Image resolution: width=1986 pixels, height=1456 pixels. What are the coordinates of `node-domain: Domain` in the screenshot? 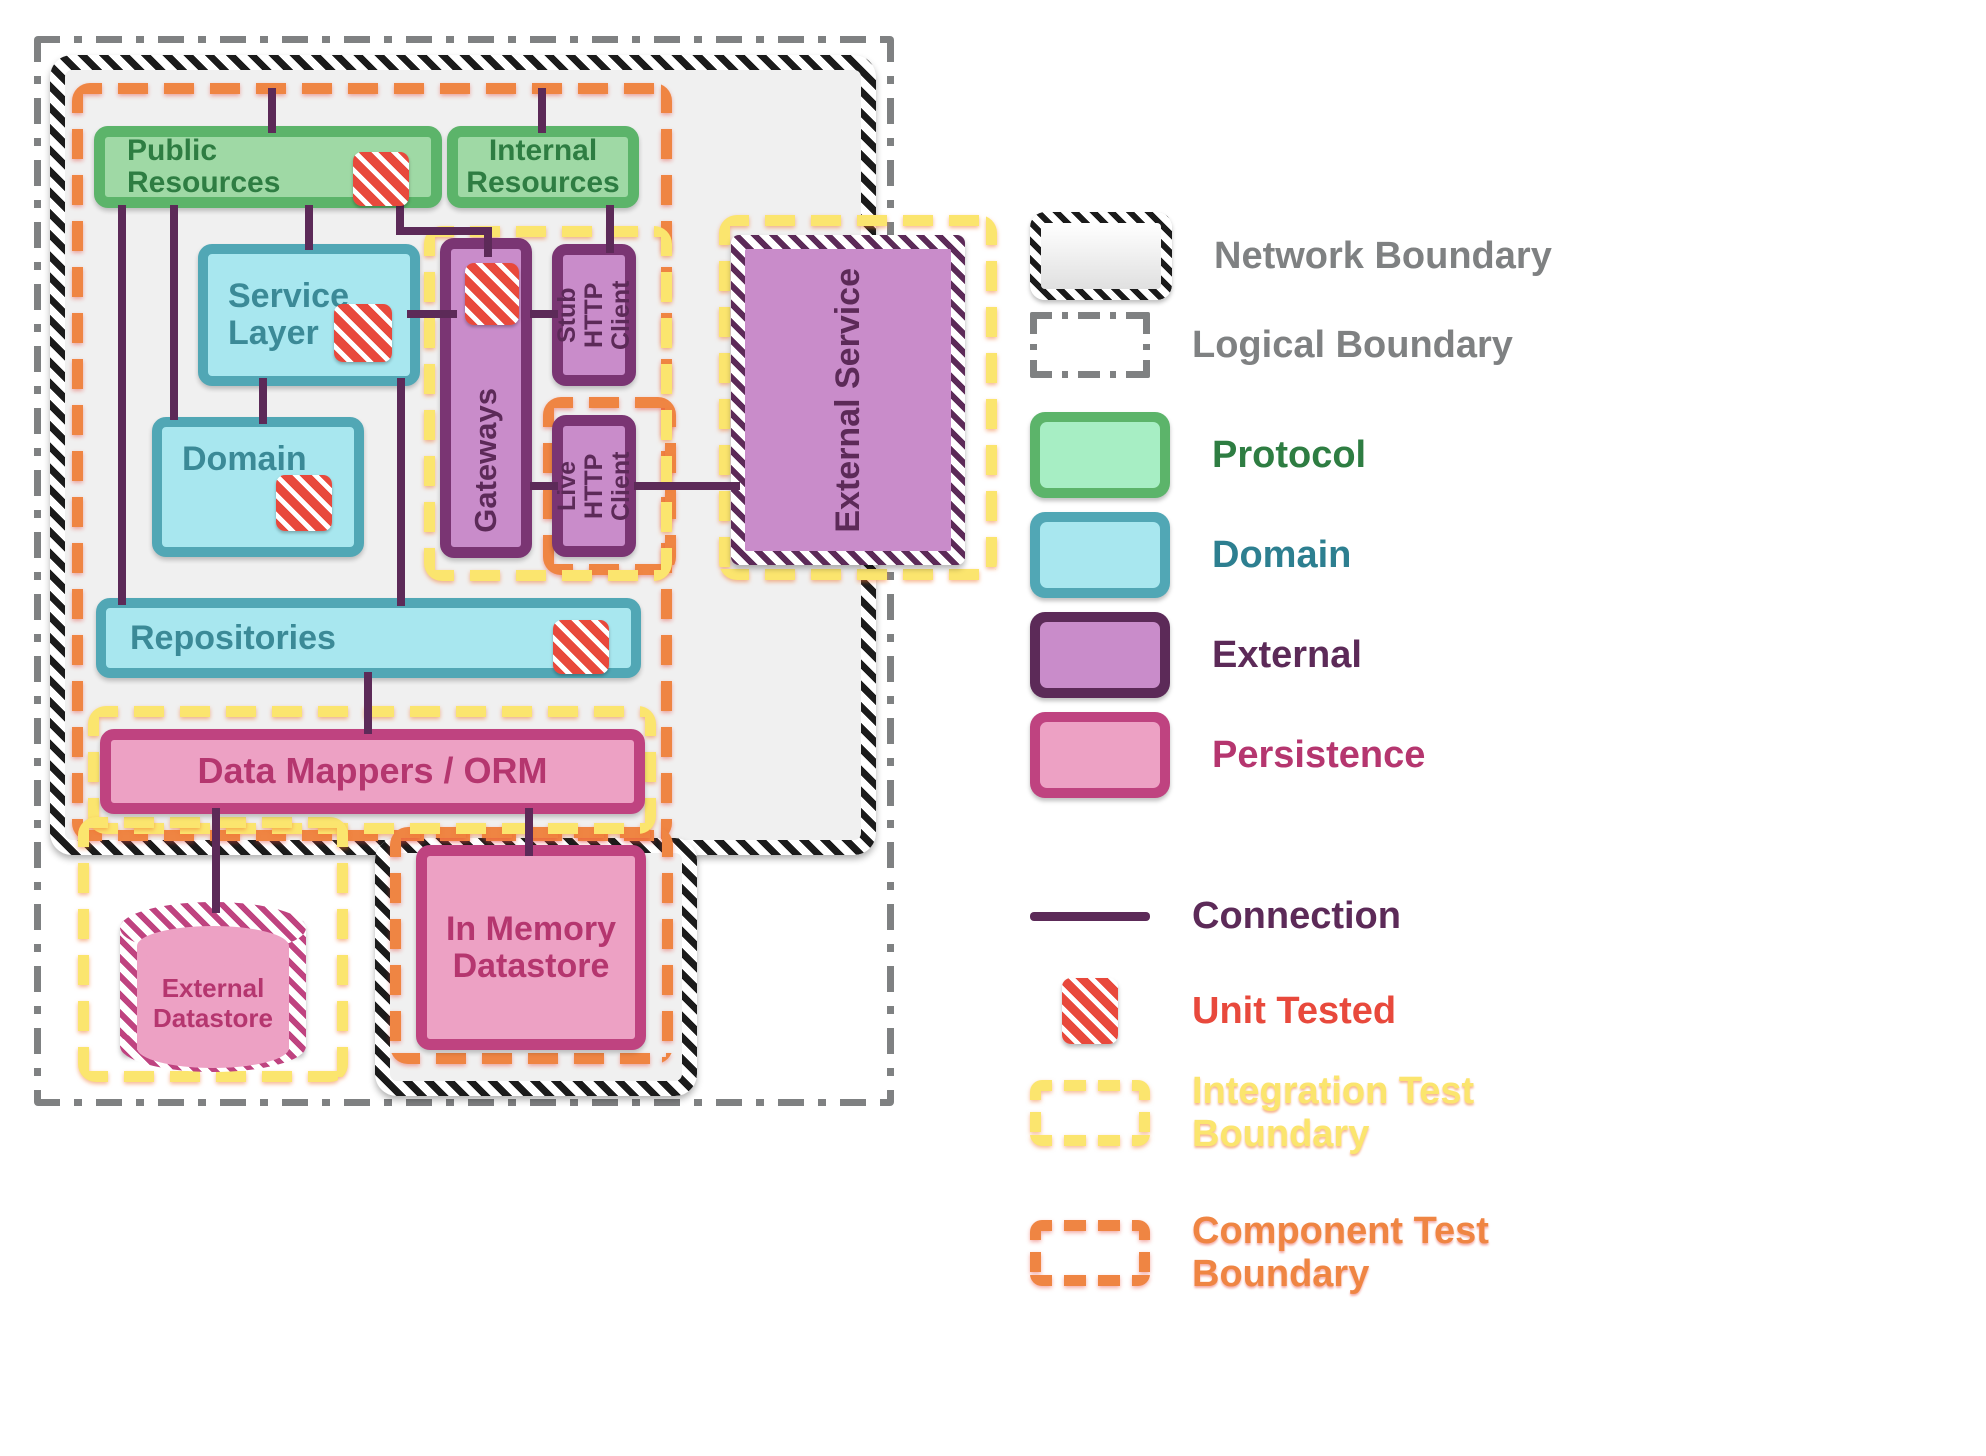 It's located at (258, 487).